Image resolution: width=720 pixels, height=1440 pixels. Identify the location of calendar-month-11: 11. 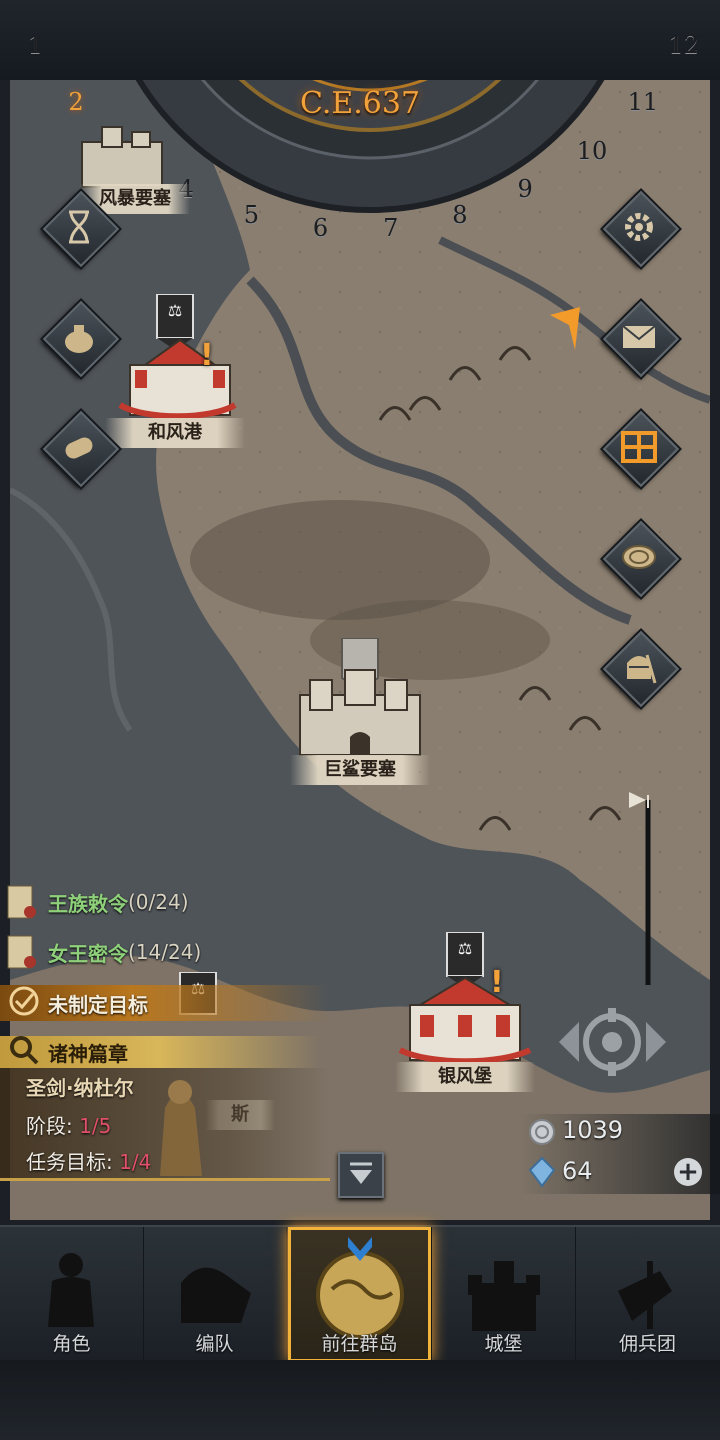
(643, 102).